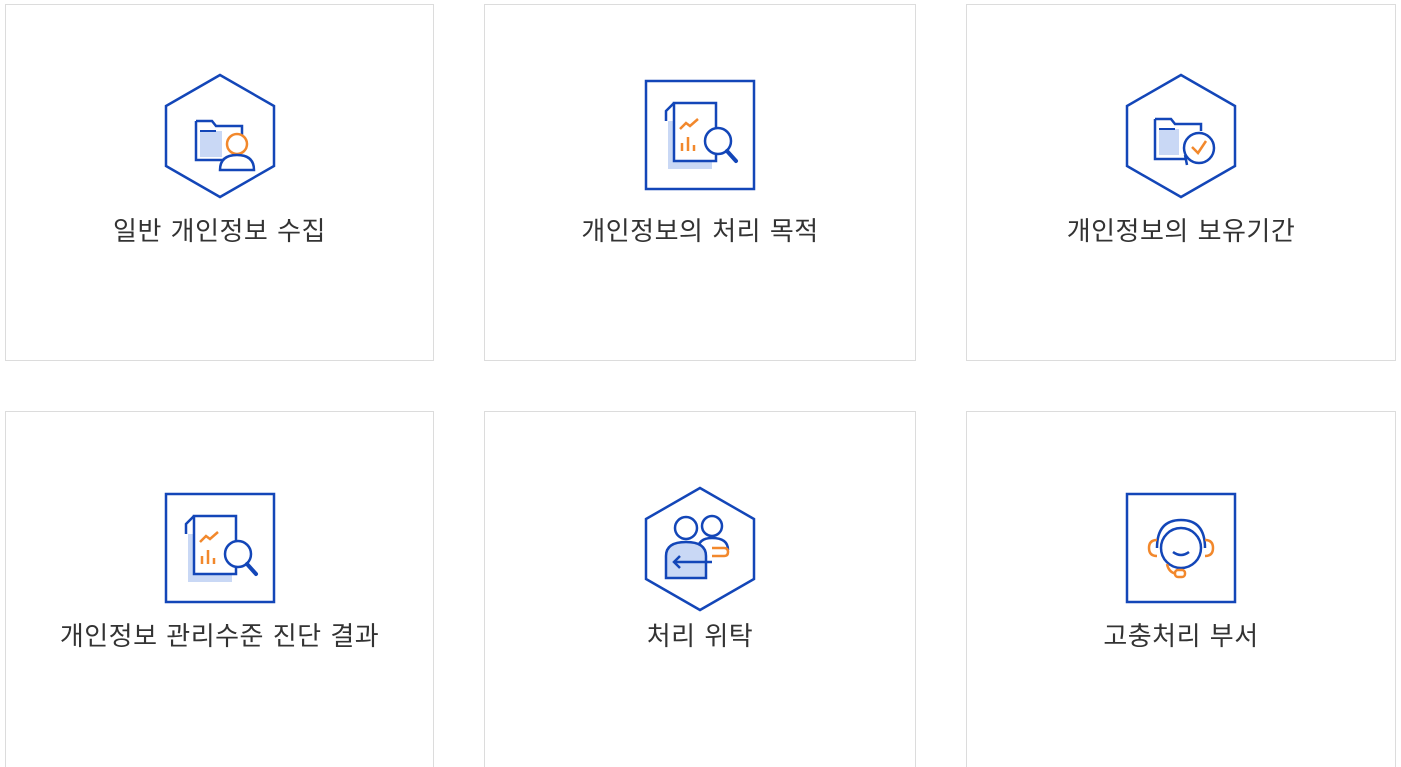 Image resolution: width=1401 pixels, height=767 pixels. I want to click on card-label: 고충처리 부서, so click(1181, 637).